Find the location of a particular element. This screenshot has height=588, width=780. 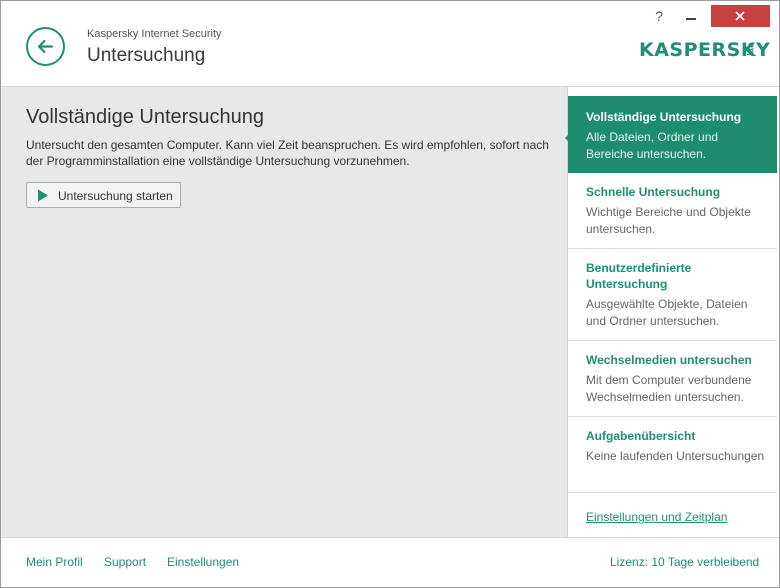

arrow-left-icon is located at coordinates (45, 46).